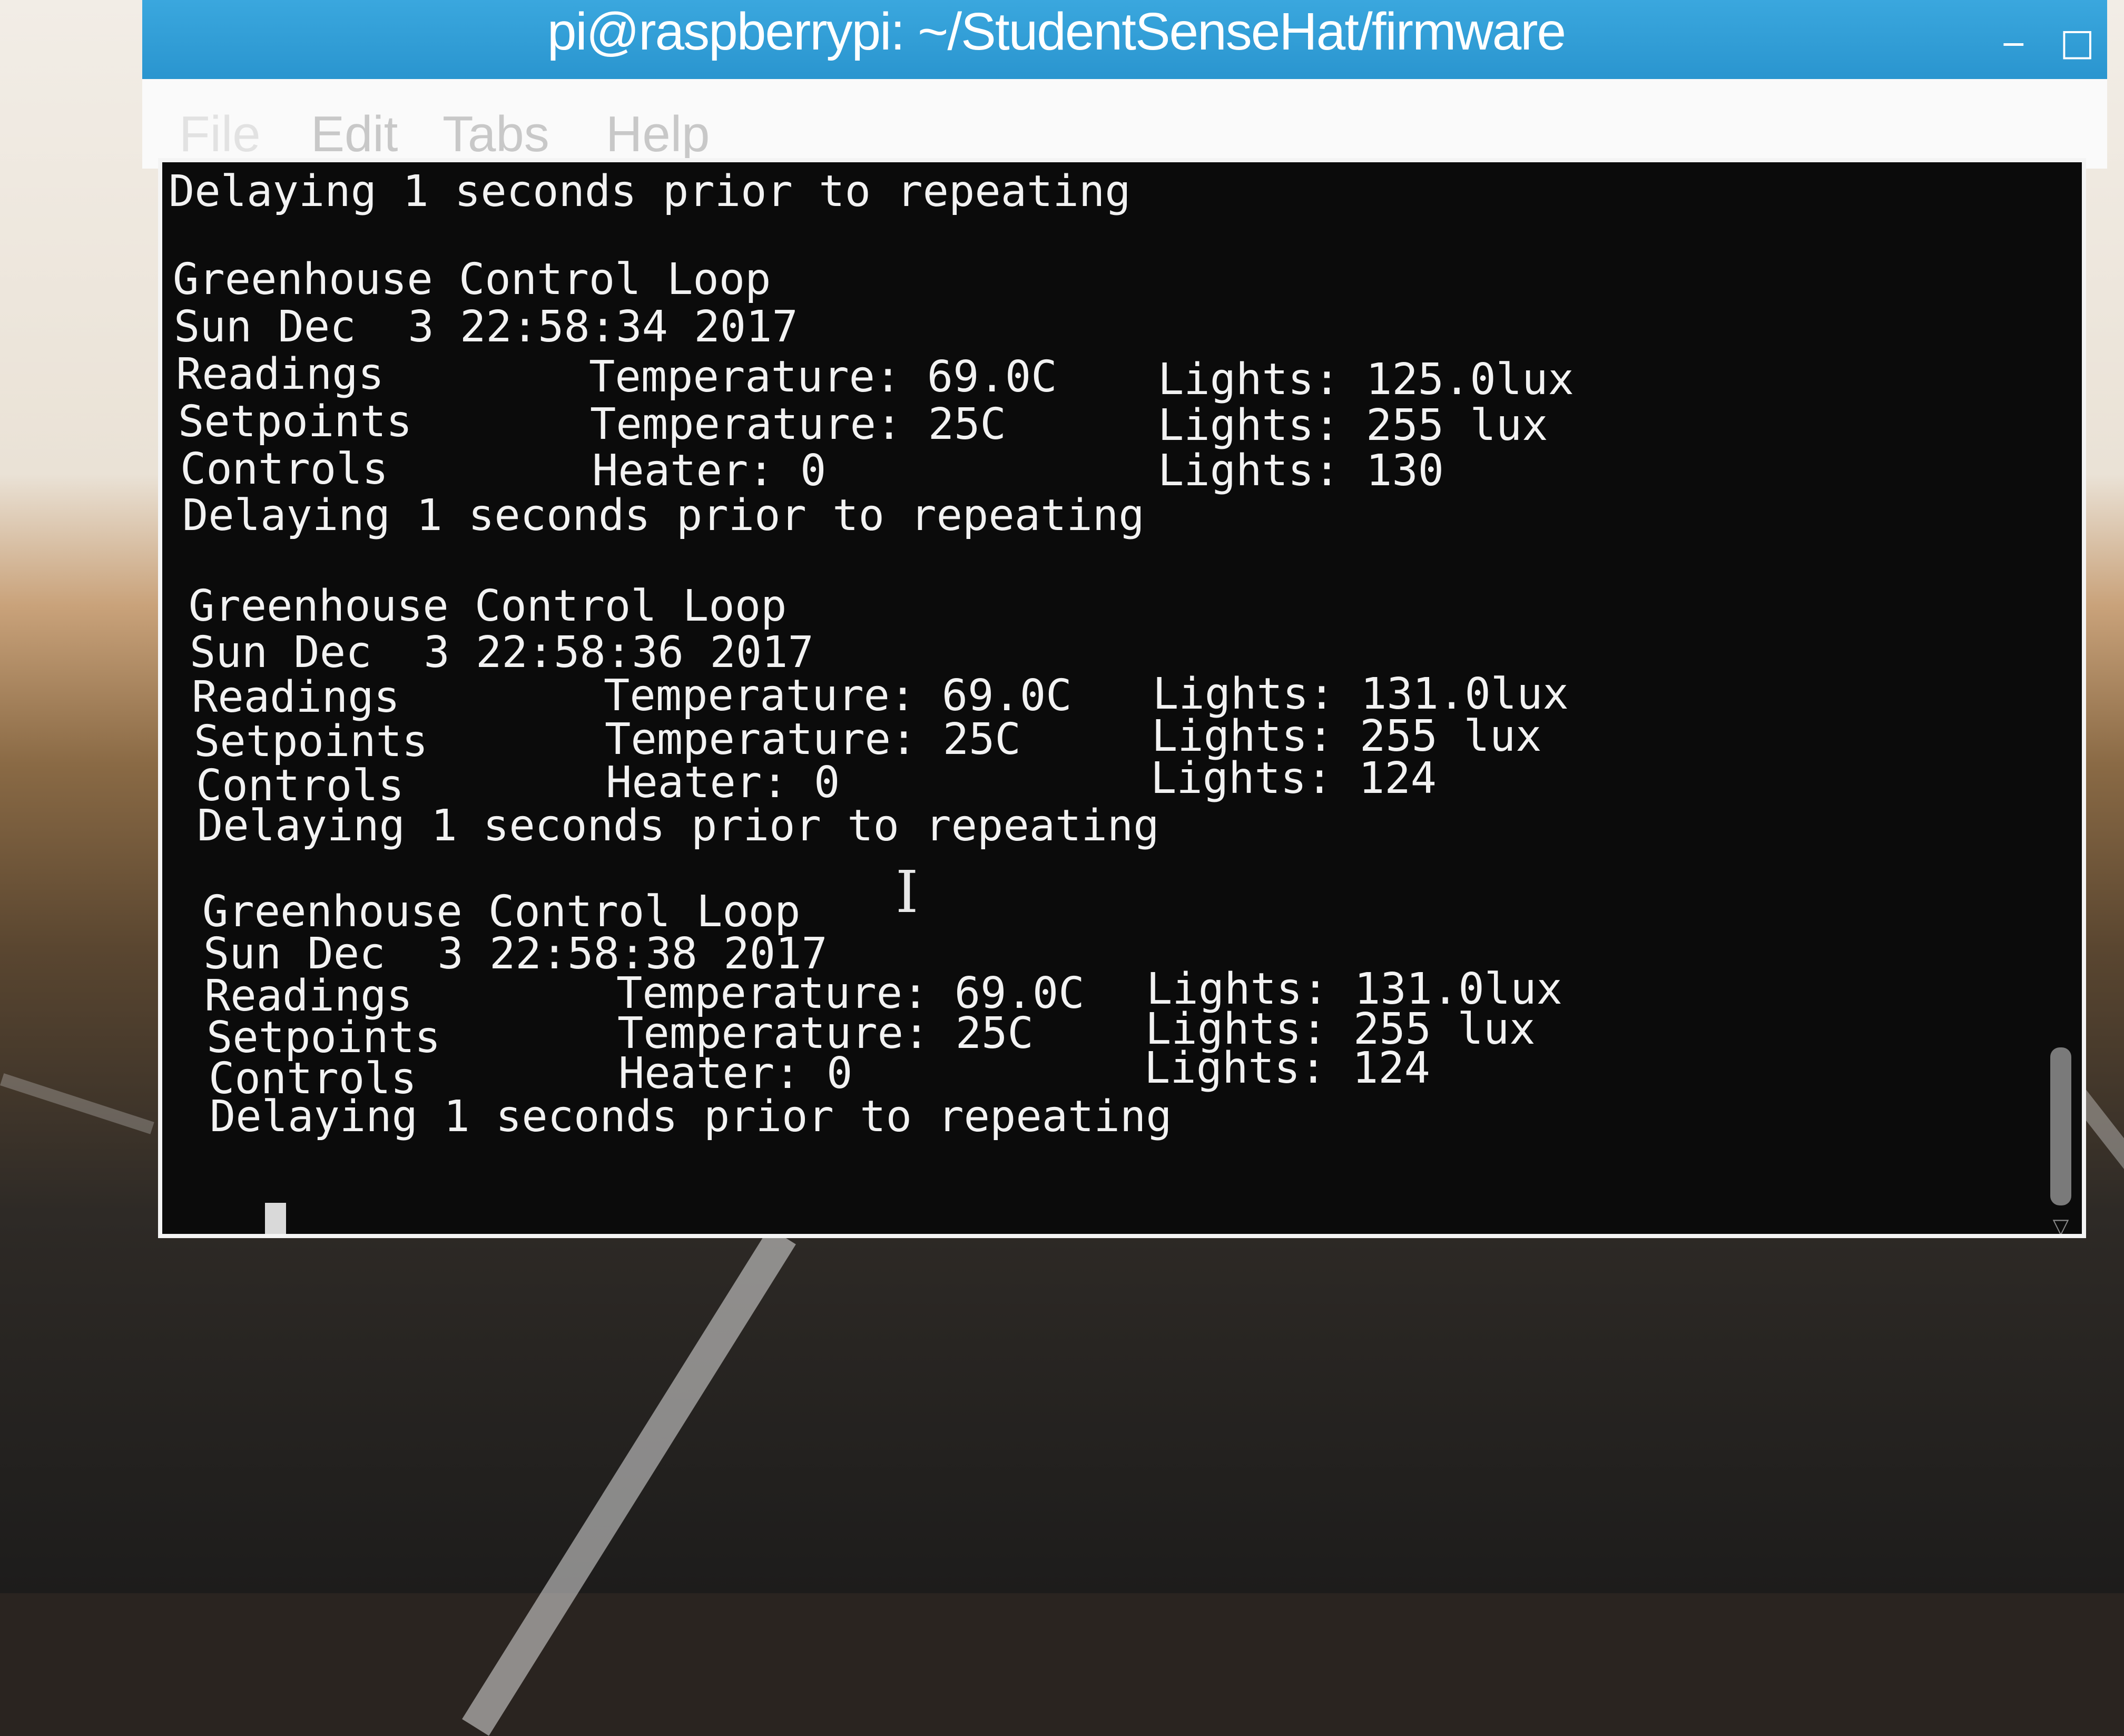 This screenshot has width=2124, height=1736. I want to click on menu-help: Help, so click(658, 134).